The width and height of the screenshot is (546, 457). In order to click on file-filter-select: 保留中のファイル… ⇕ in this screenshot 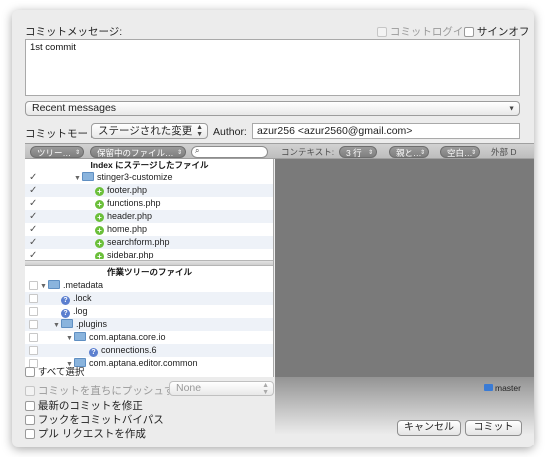, I will do `click(138, 152)`.